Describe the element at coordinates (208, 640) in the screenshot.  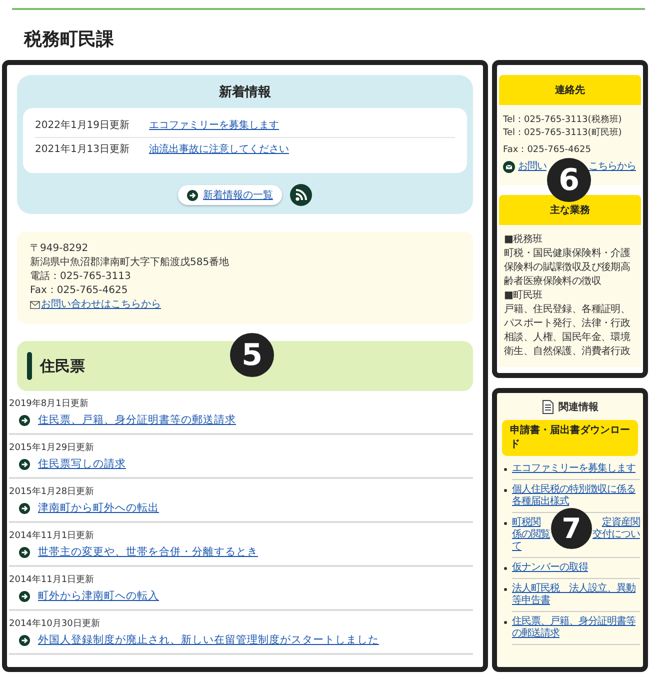
I see `article-link: 外国人登録制度が廃止され、新しい在留管理制度がスタートしました` at that location.